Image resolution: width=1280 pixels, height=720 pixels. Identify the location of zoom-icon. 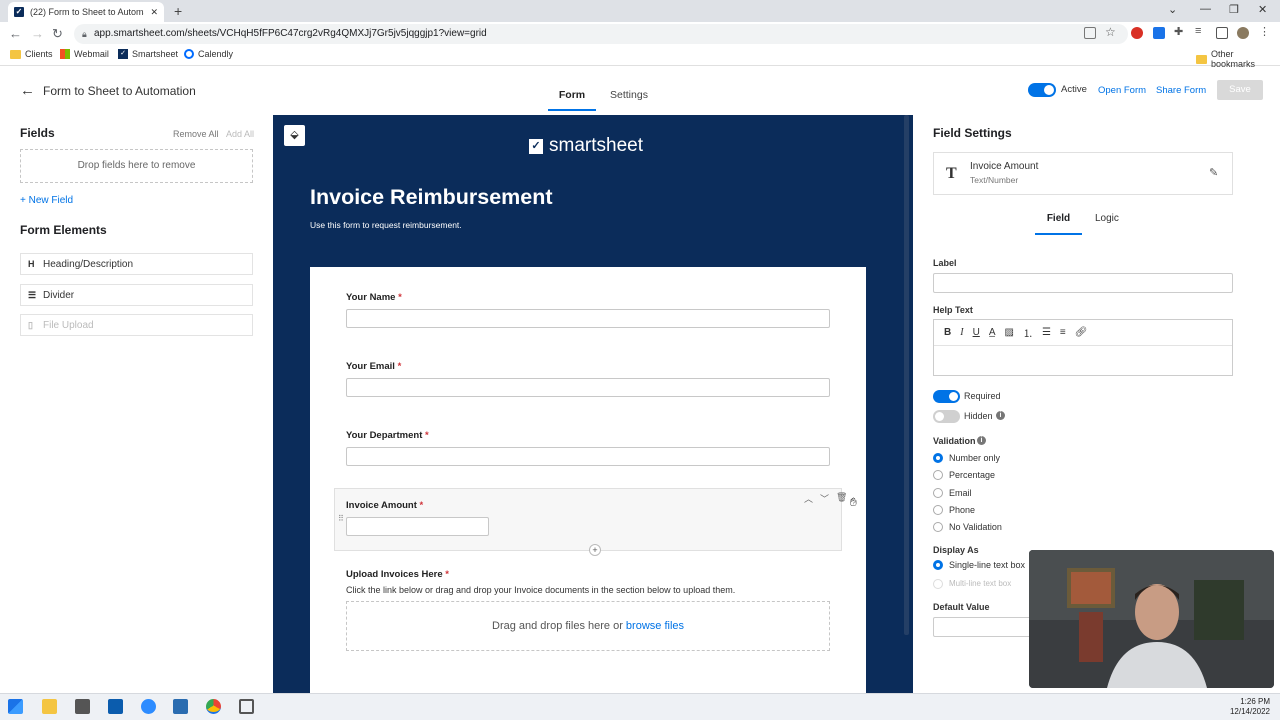
(148, 706).